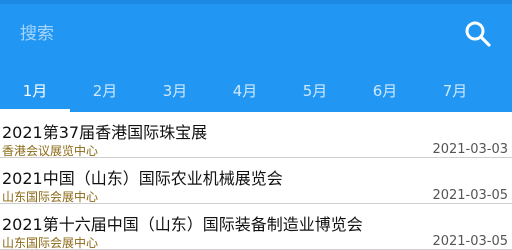  Describe the element at coordinates (105, 132) in the screenshot. I see `exhibition-title: 2021第37届香港国际珠宝展` at that location.